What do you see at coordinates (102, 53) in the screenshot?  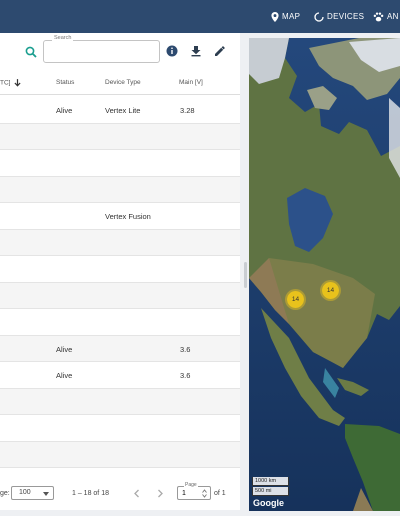 I see `search-input` at bounding box center [102, 53].